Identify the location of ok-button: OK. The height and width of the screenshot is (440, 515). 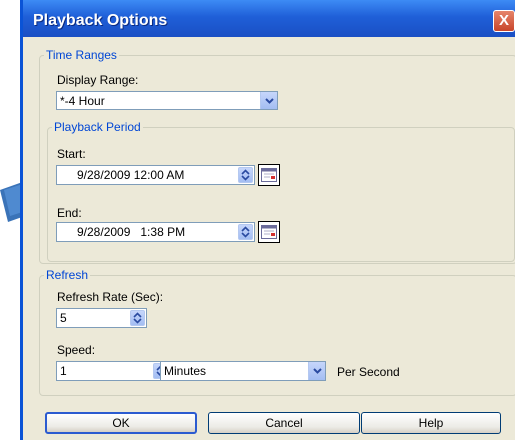
(121, 423).